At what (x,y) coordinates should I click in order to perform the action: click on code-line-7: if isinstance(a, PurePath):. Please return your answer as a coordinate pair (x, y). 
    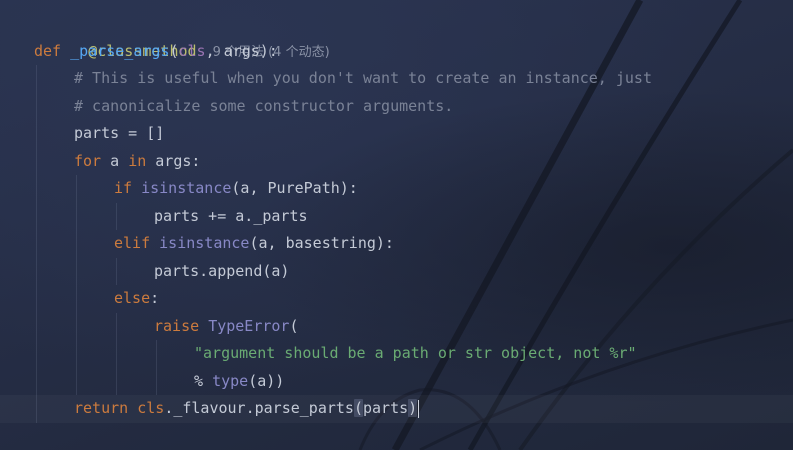
    Looking at the image, I should click on (413, 189).